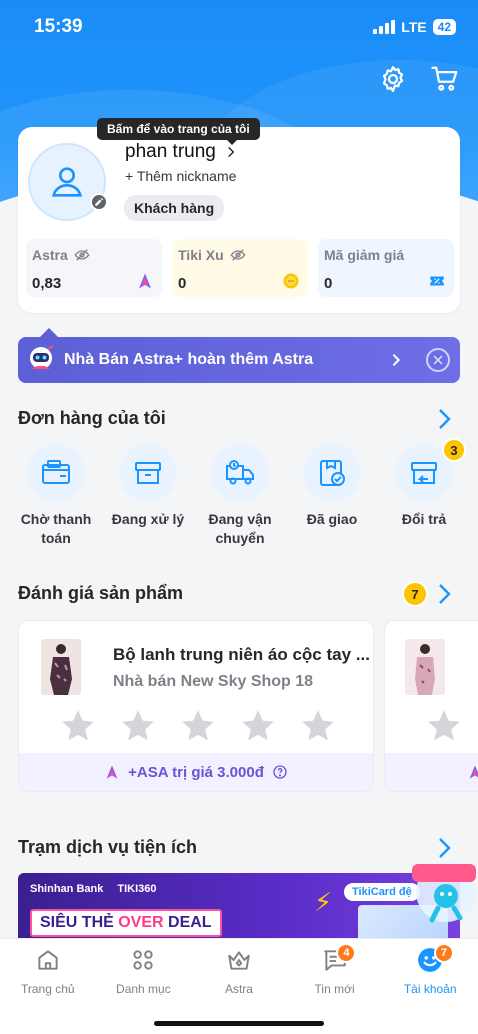 The height and width of the screenshot is (1034, 478). Describe the element at coordinates (67, 182) in the screenshot. I see `user-icon` at that location.